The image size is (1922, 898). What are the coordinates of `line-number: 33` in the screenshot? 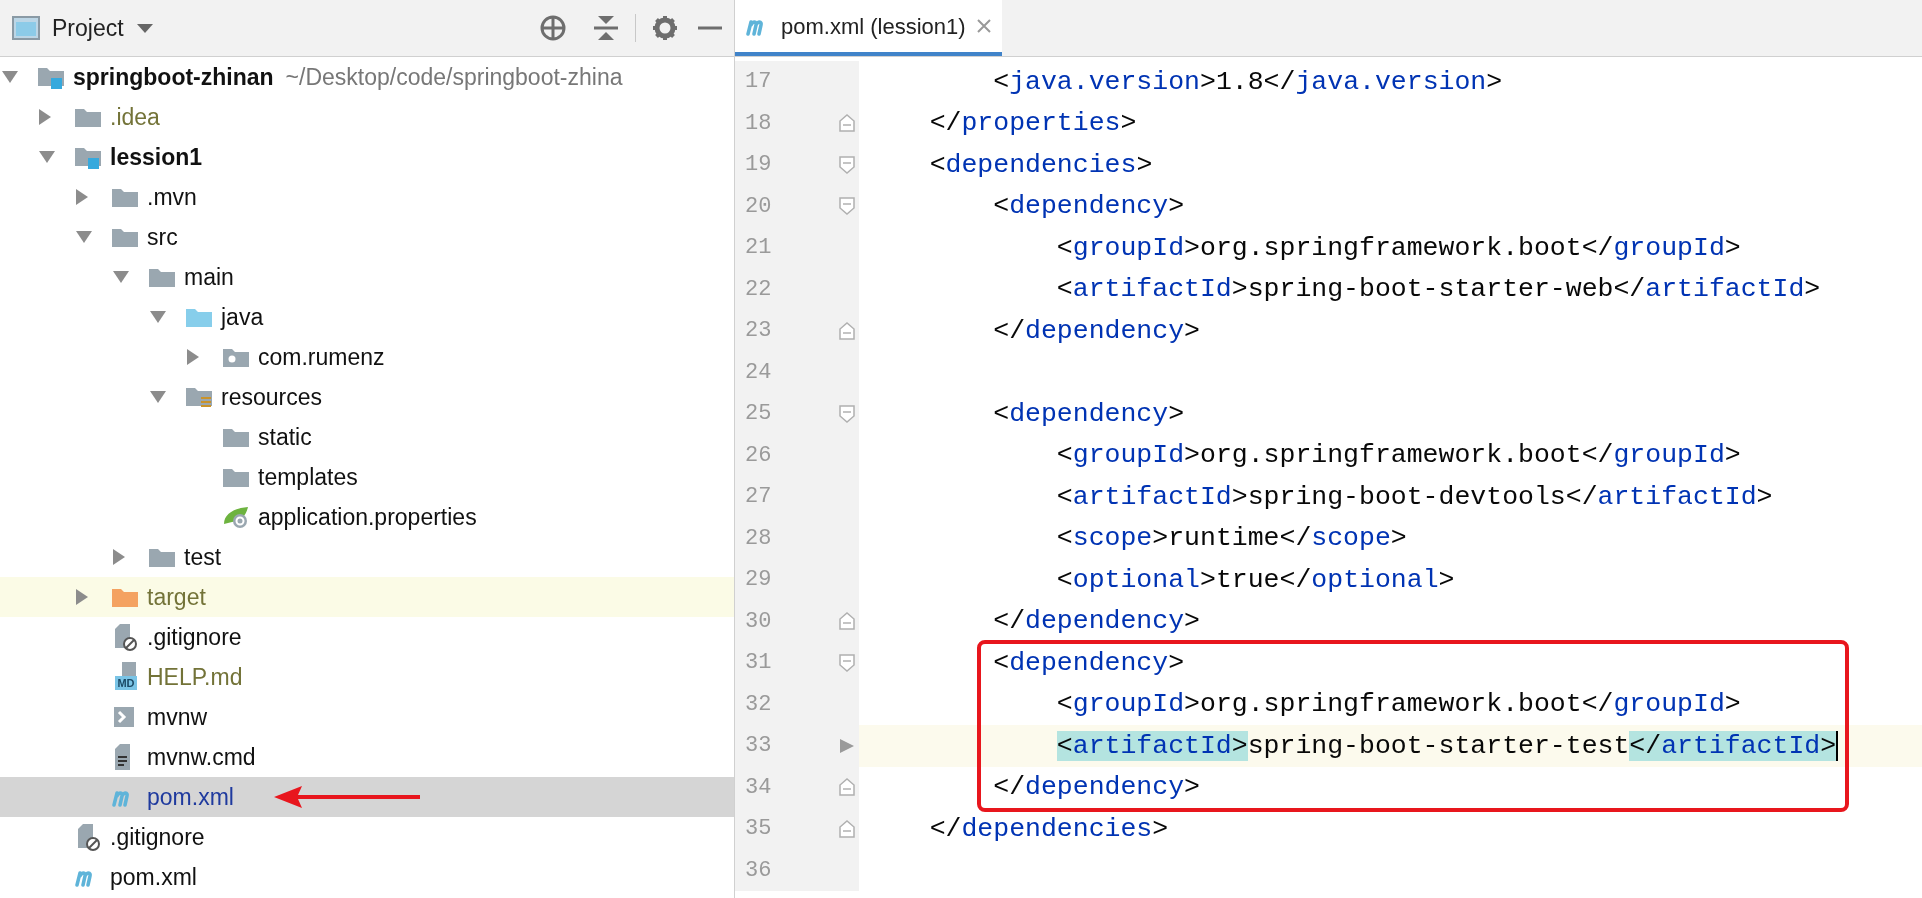 It's located at (758, 746).